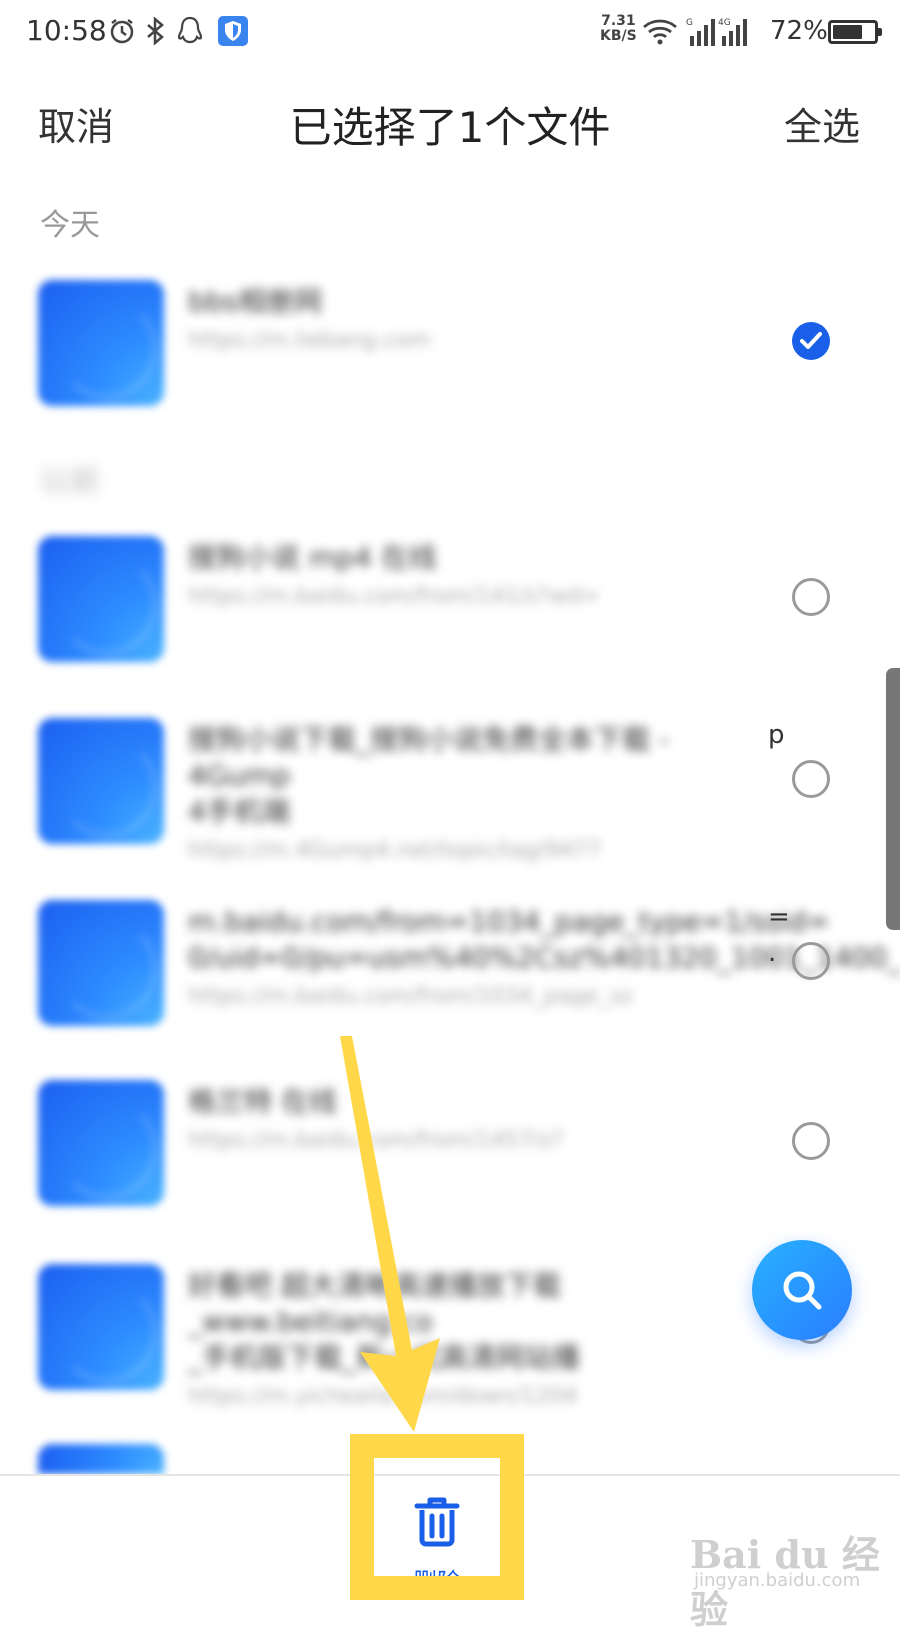  Describe the element at coordinates (450, 33) in the screenshot. I see `status-bar: 10:58 7.31 KB/S G 4G 72%` at that location.